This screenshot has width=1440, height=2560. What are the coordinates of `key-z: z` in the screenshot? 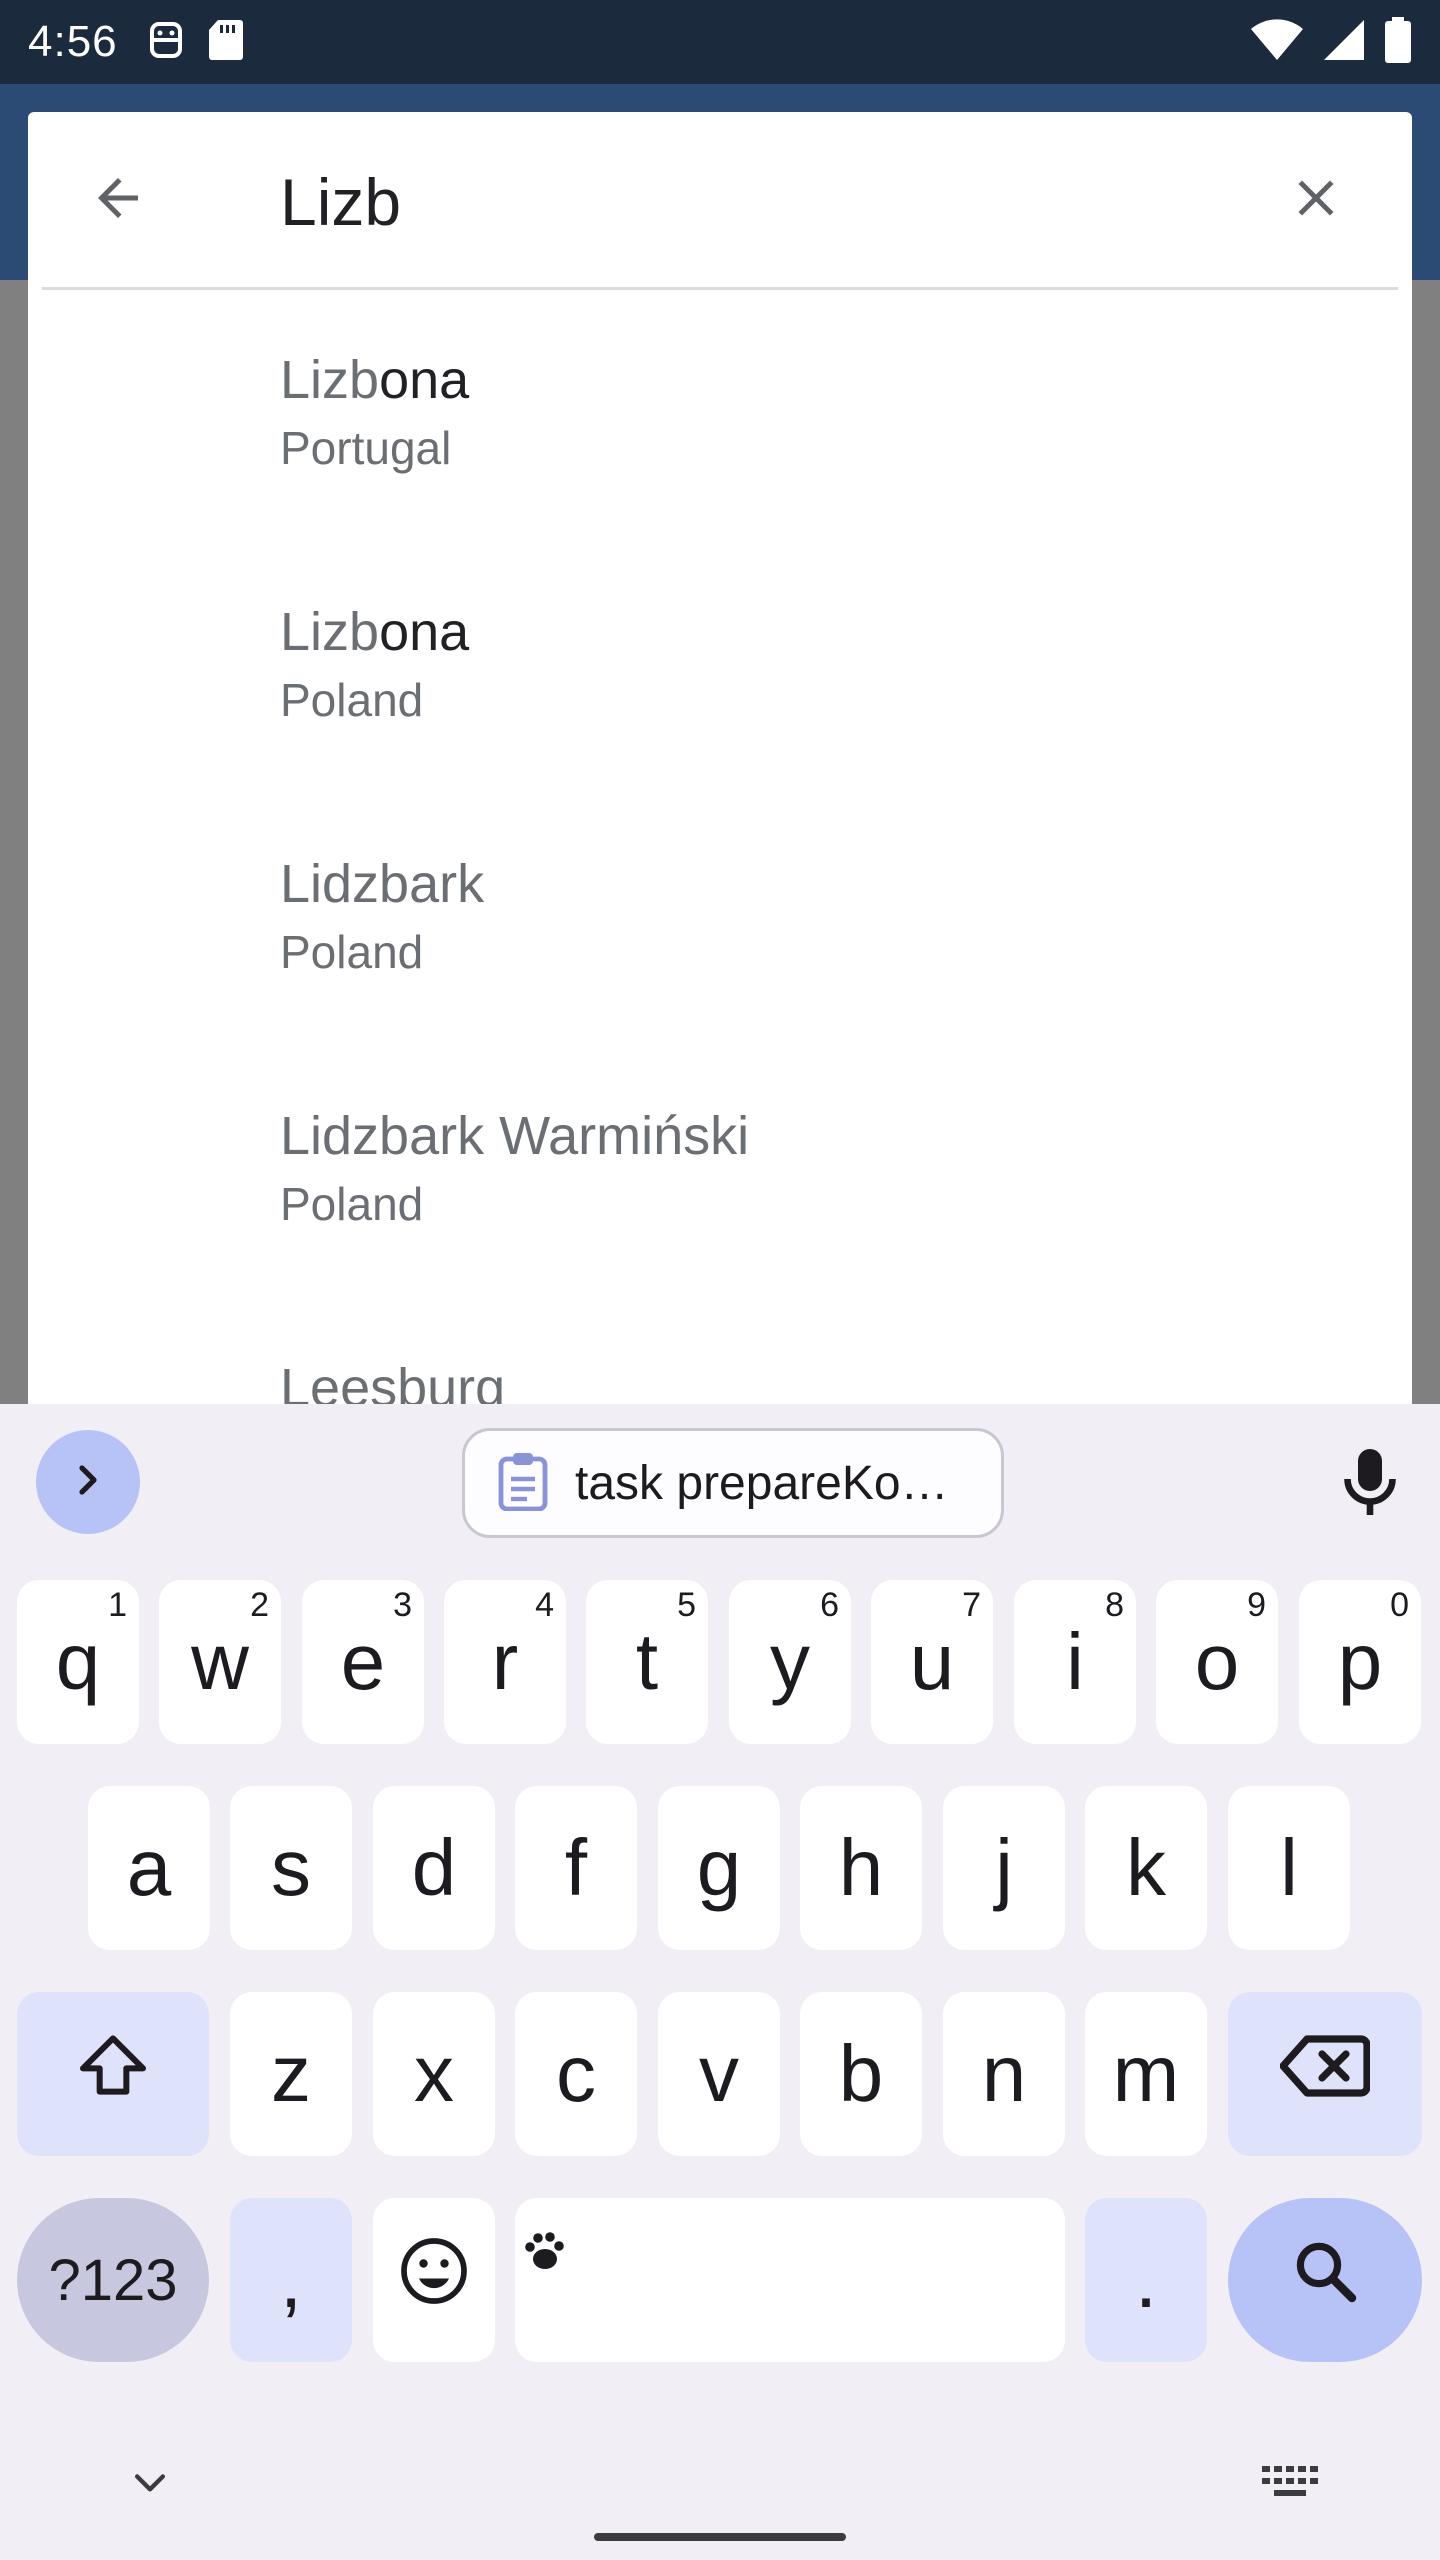 It's located at (291, 2074).